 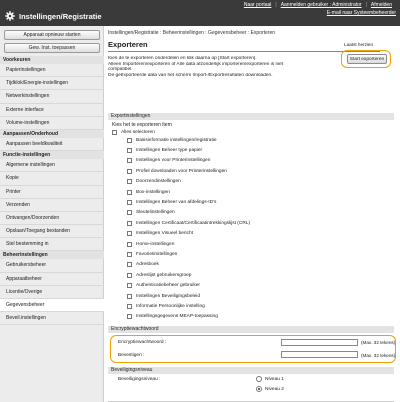 I want to click on sidebar-item: Aanpassen beeldkwaliteit, so click(x=52, y=145).